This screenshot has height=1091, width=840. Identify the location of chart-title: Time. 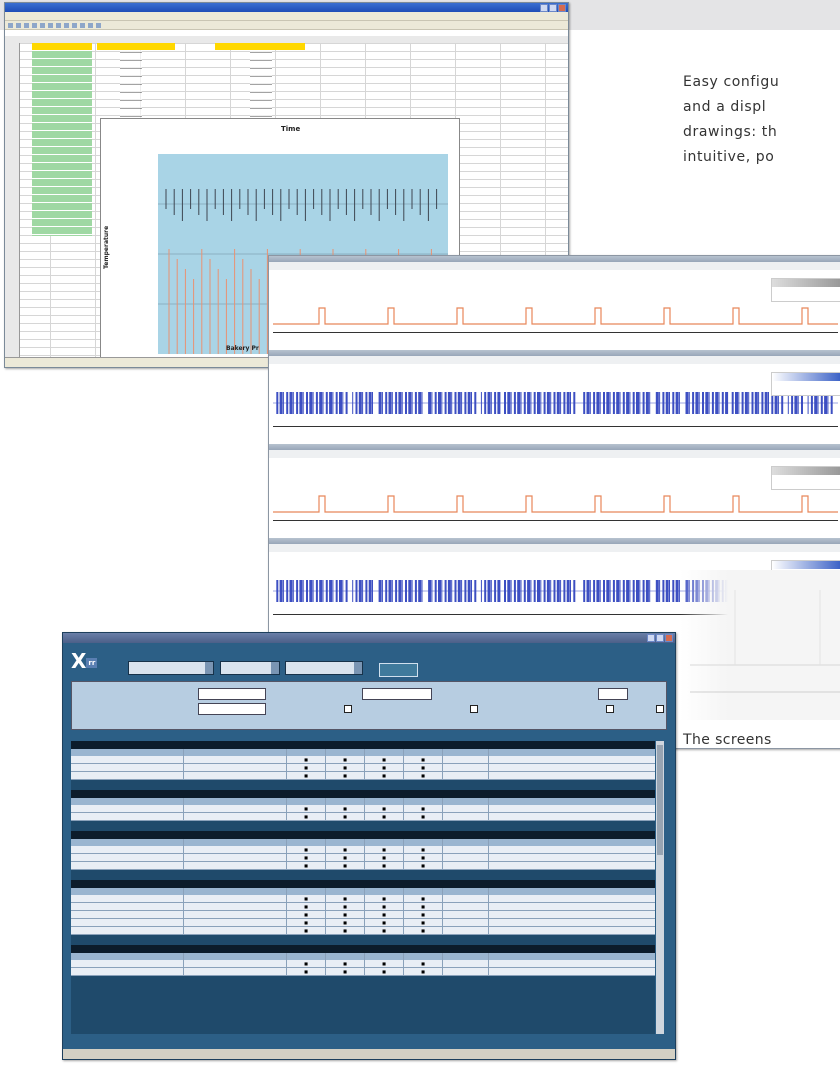
(291, 129).